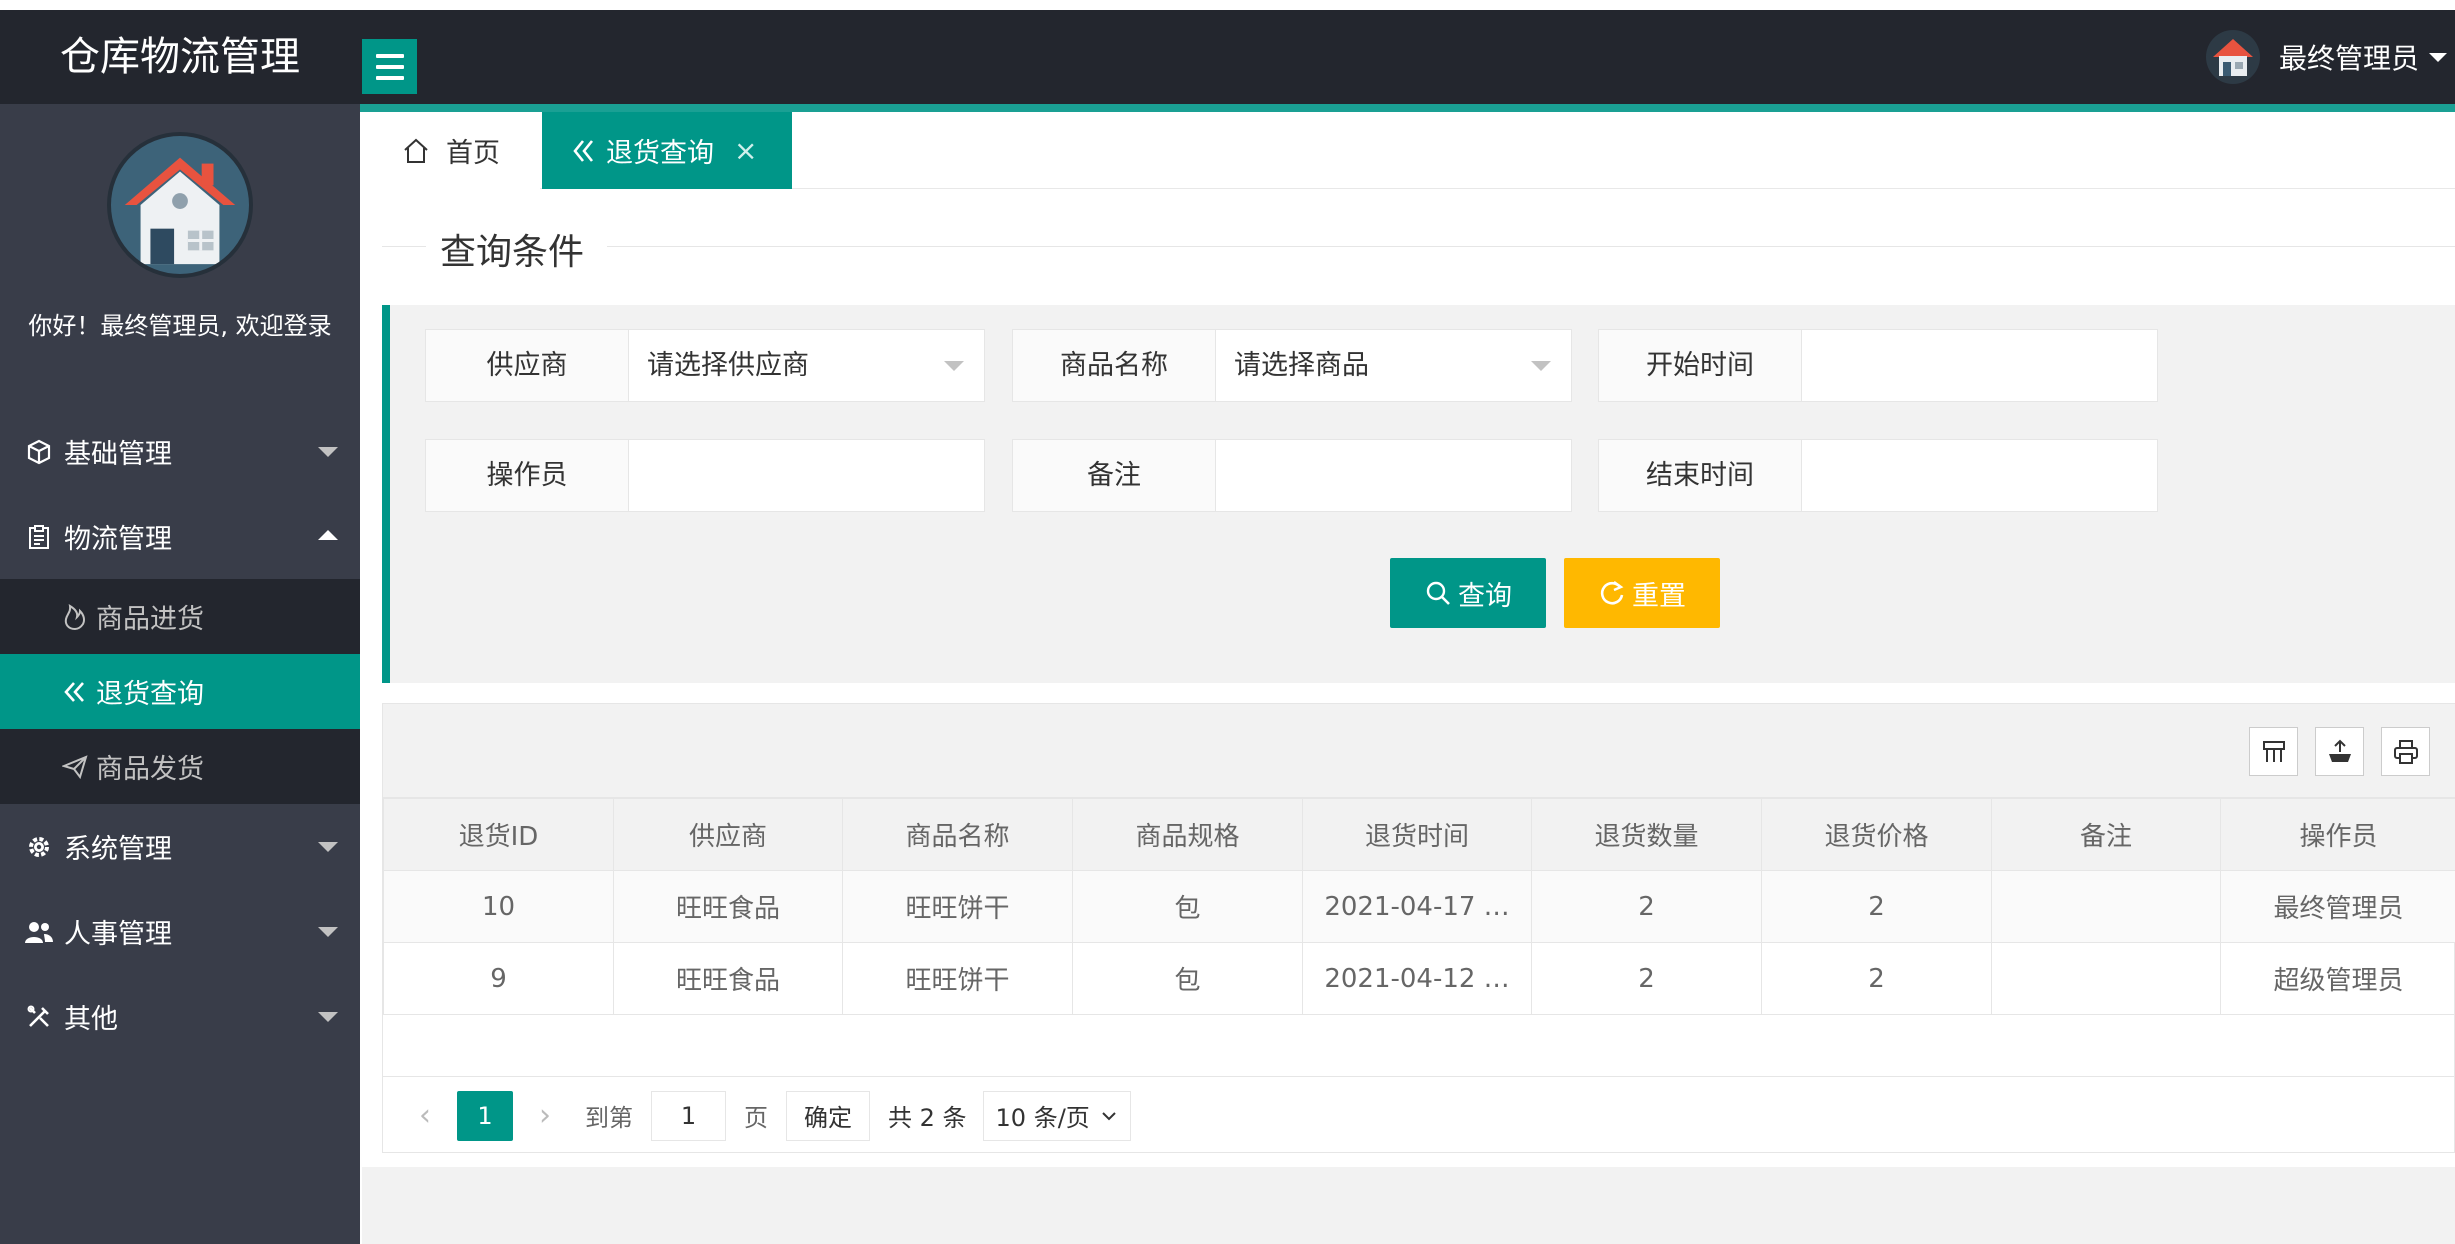 This screenshot has width=2455, height=1244. What do you see at coordinates (1646, 834) in the screenshot?
I see `column-header: 退货数量` at bounding box center [1646, 834].